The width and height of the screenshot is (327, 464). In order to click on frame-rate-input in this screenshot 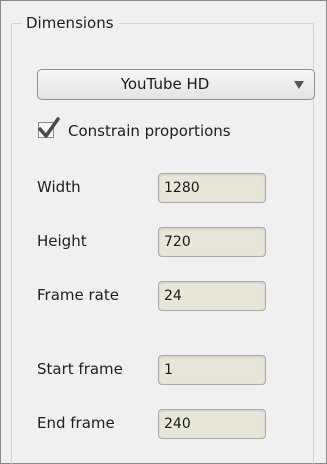, I will do `click(212, 296)`.